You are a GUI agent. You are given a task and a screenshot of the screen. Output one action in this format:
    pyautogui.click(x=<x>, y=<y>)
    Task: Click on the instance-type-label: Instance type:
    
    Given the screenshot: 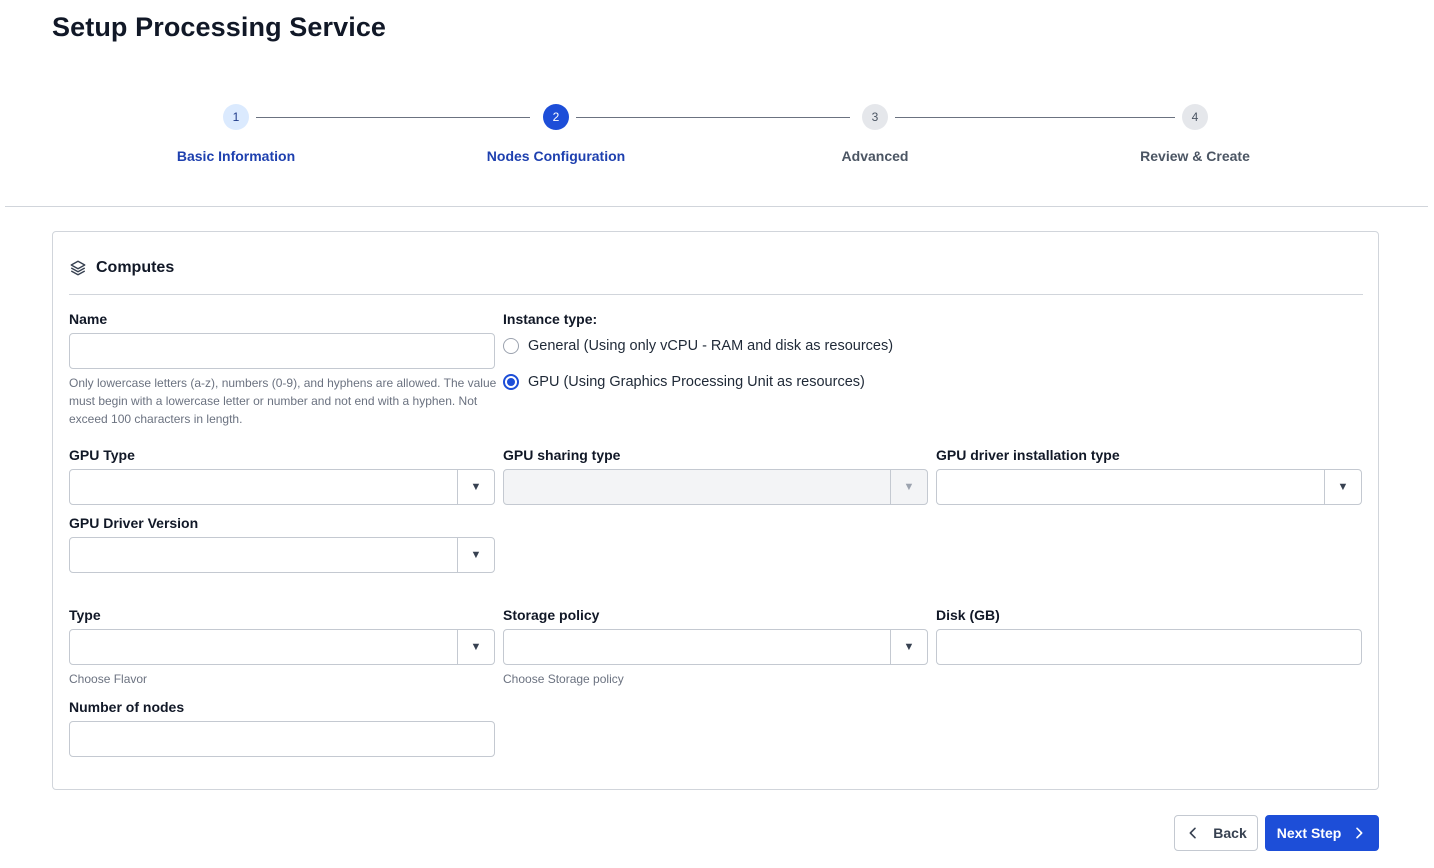 What is the action you would take?
    pyautogui.click(x=550, y=319)
    